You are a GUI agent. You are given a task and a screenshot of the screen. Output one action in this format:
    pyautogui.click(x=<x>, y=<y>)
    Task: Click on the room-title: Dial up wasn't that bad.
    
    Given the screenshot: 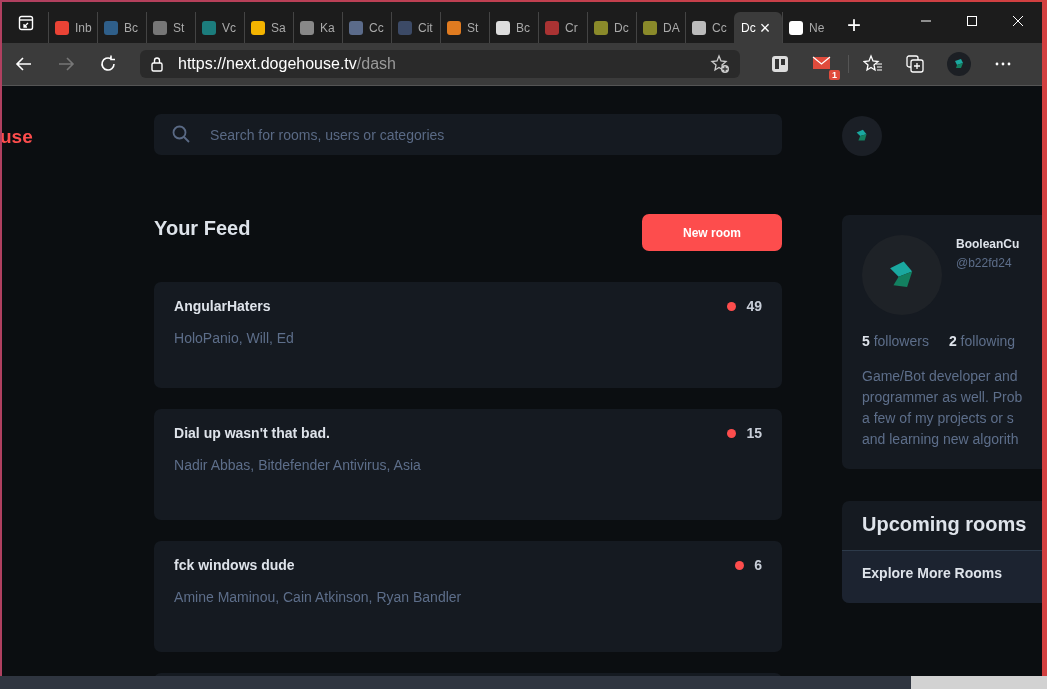 What is the action you would take?
    pyautogui.click(x=252, y=433)
    